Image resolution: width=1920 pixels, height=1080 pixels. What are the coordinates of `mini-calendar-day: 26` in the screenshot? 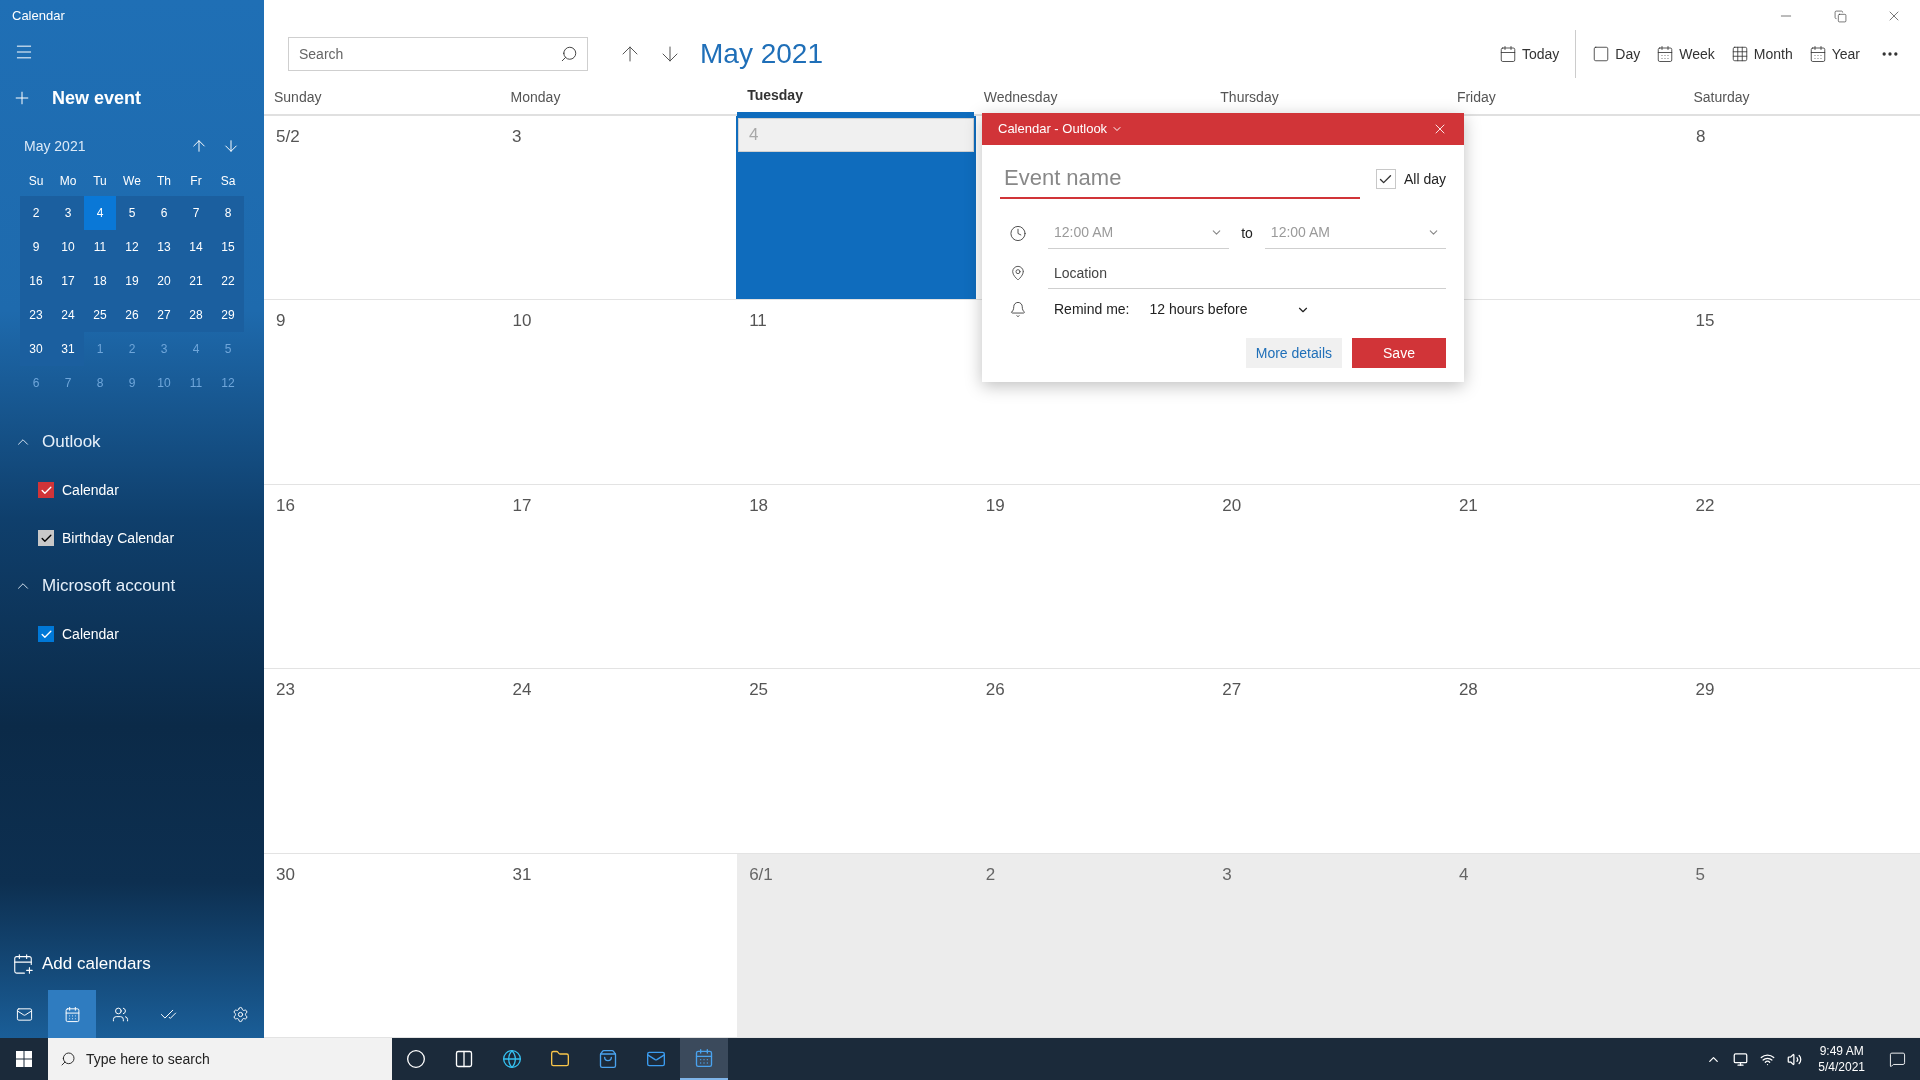 It's located at (132, 315).